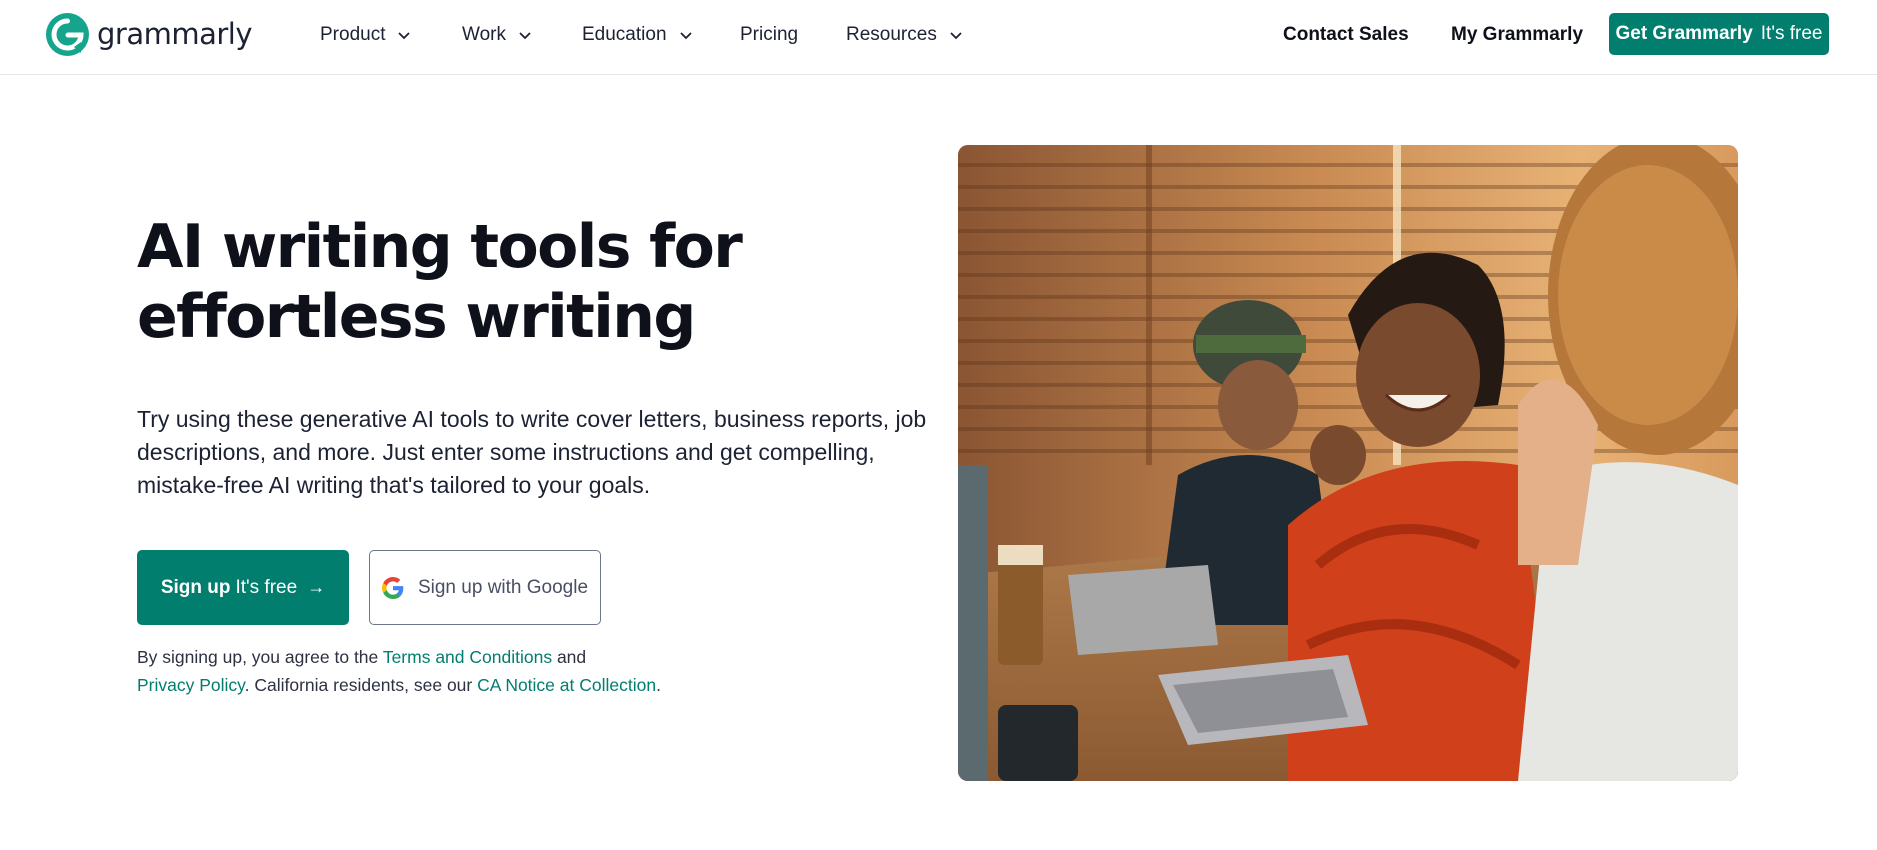 This screenshot has height=850, width=1877. I want to click on legal-text: and, so click(569, 657).